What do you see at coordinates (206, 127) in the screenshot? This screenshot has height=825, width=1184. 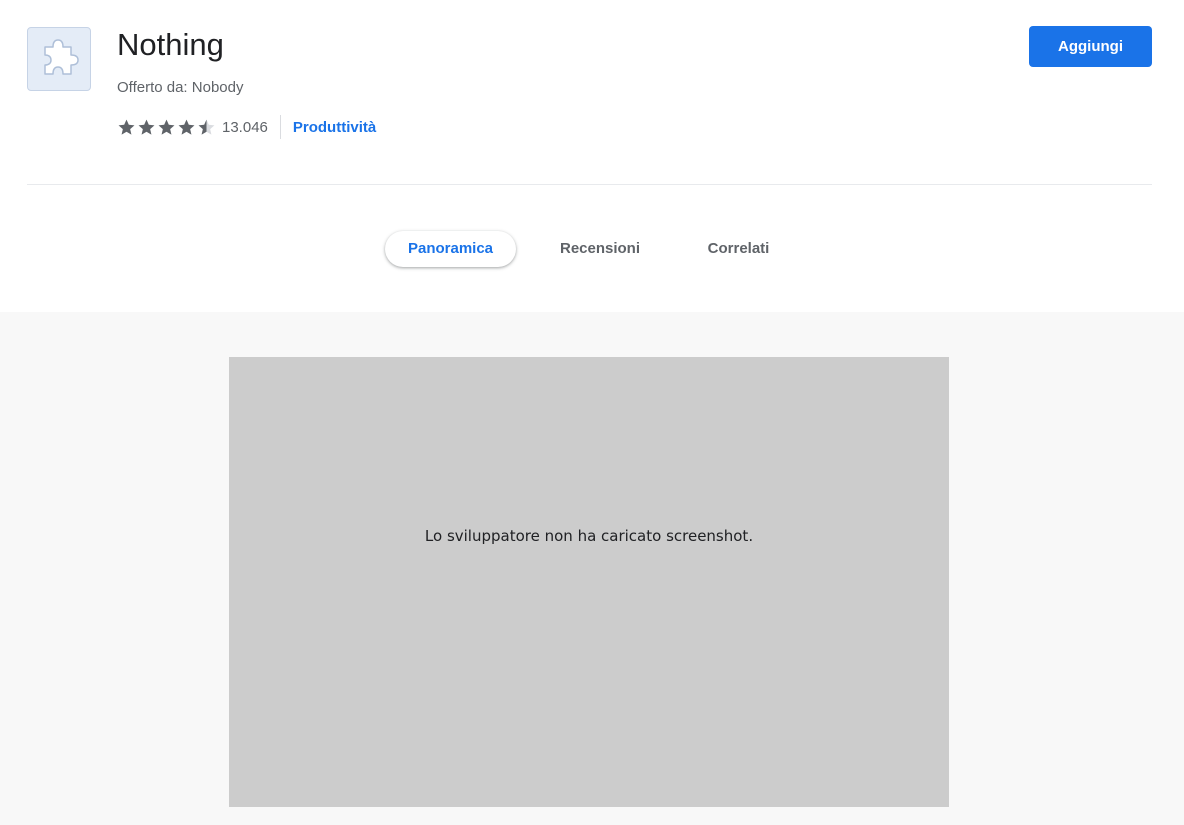 I see `star-half-icon` at bounding box center [206, 127].